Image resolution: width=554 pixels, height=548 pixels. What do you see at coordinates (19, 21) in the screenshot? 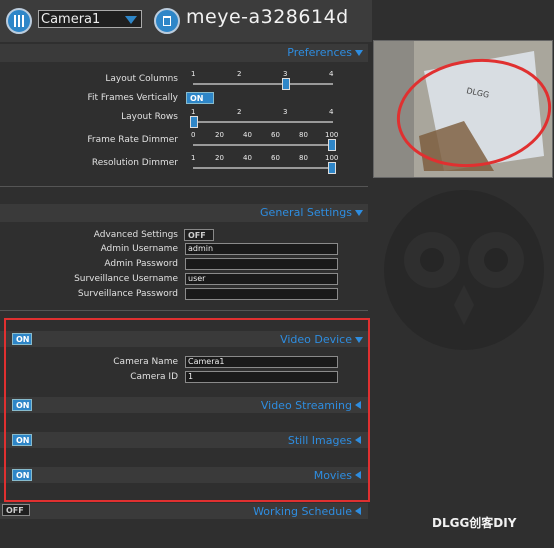
I see `menu-button` at bounding box center [19, 21].